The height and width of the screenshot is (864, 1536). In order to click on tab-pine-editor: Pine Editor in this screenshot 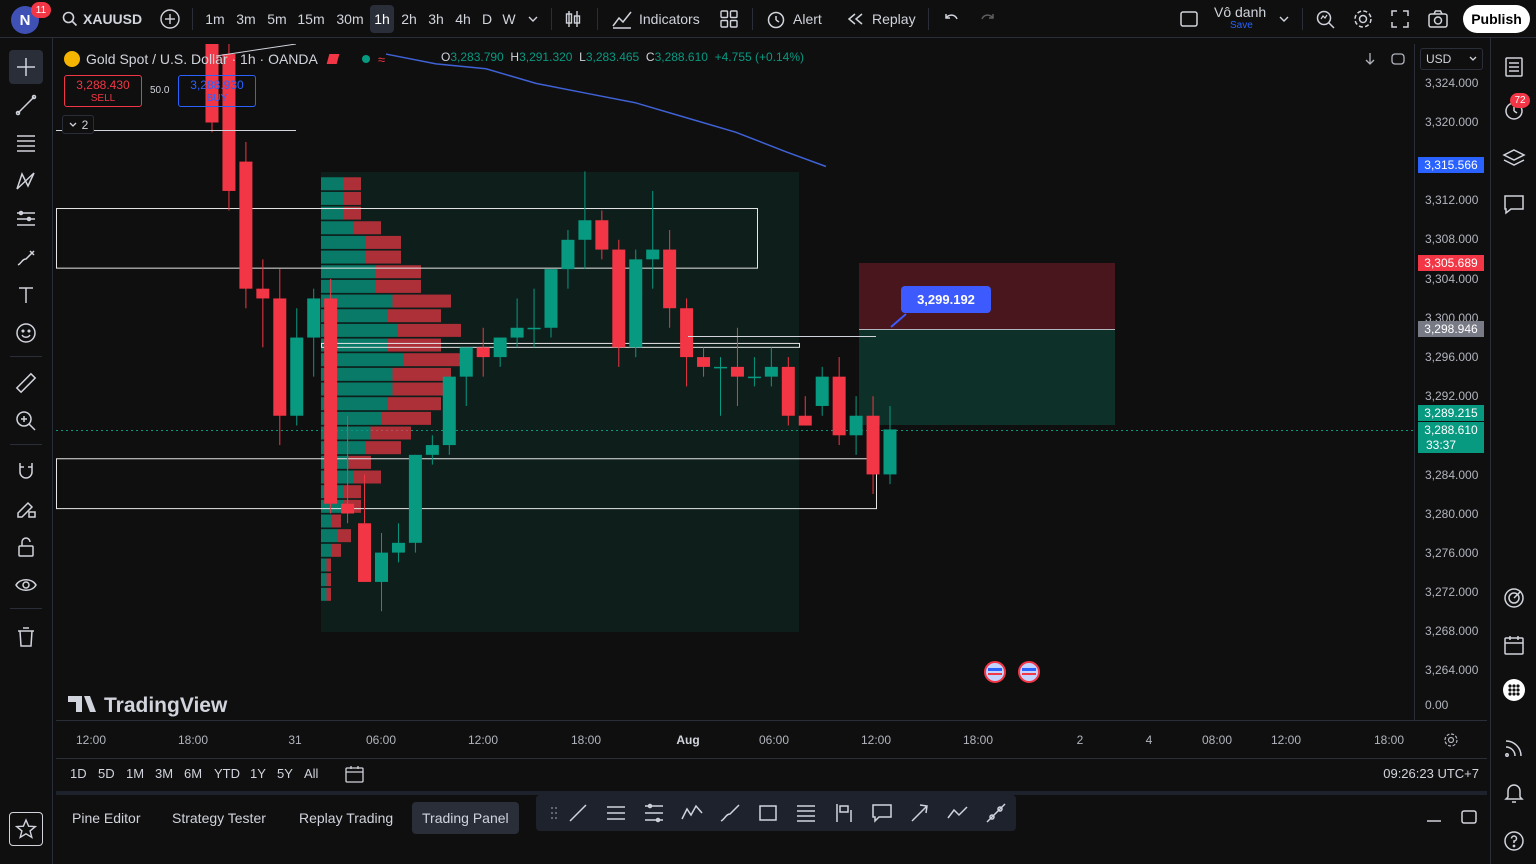, I will do `click(106, 818)`.